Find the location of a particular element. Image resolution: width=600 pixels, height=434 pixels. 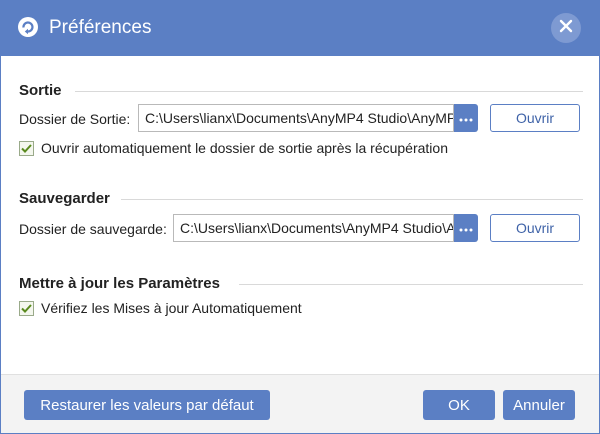

backup-folder-label: Dossier de sauvegarde: is located at coordinates (93, 229).